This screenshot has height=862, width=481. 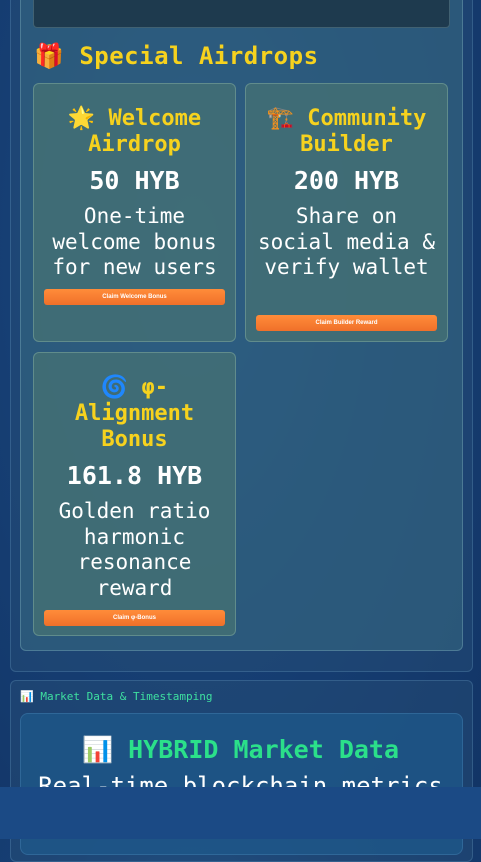 I want to click on card-title: 🌟 Welcome Airdrop, so click(x=134, y=131).